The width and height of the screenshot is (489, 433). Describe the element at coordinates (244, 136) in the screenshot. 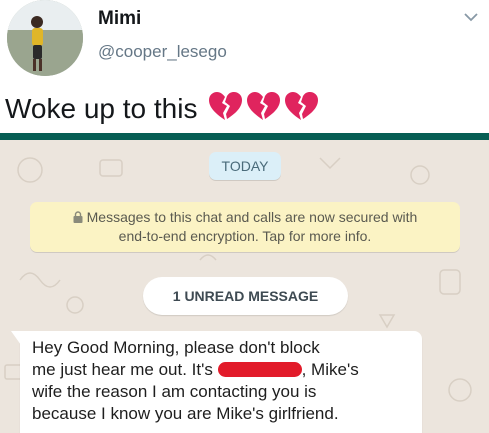

I see `whatsapp-header-strip` at that location.